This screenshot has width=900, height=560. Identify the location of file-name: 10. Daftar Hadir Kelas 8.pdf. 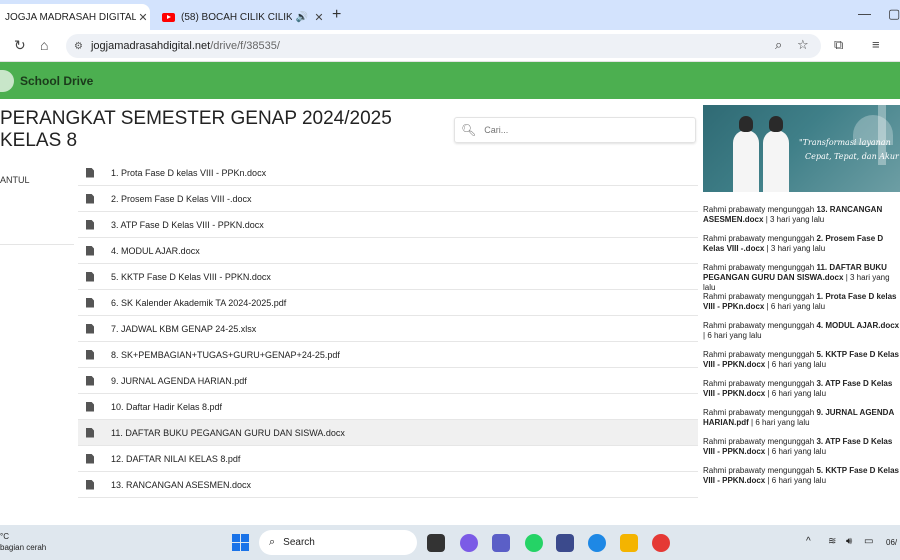
(166, 407).